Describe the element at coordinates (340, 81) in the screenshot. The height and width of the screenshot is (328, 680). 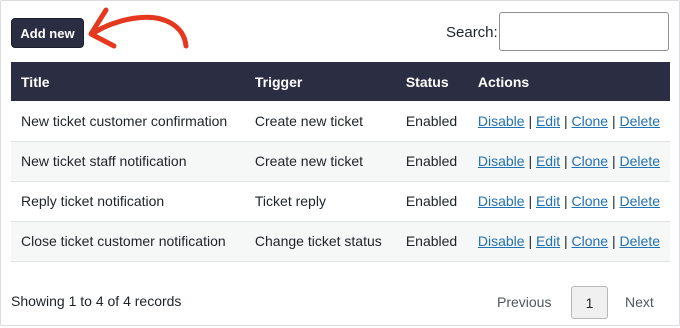
I see `table-header-row: Title Trigger Status Actions` at that location.